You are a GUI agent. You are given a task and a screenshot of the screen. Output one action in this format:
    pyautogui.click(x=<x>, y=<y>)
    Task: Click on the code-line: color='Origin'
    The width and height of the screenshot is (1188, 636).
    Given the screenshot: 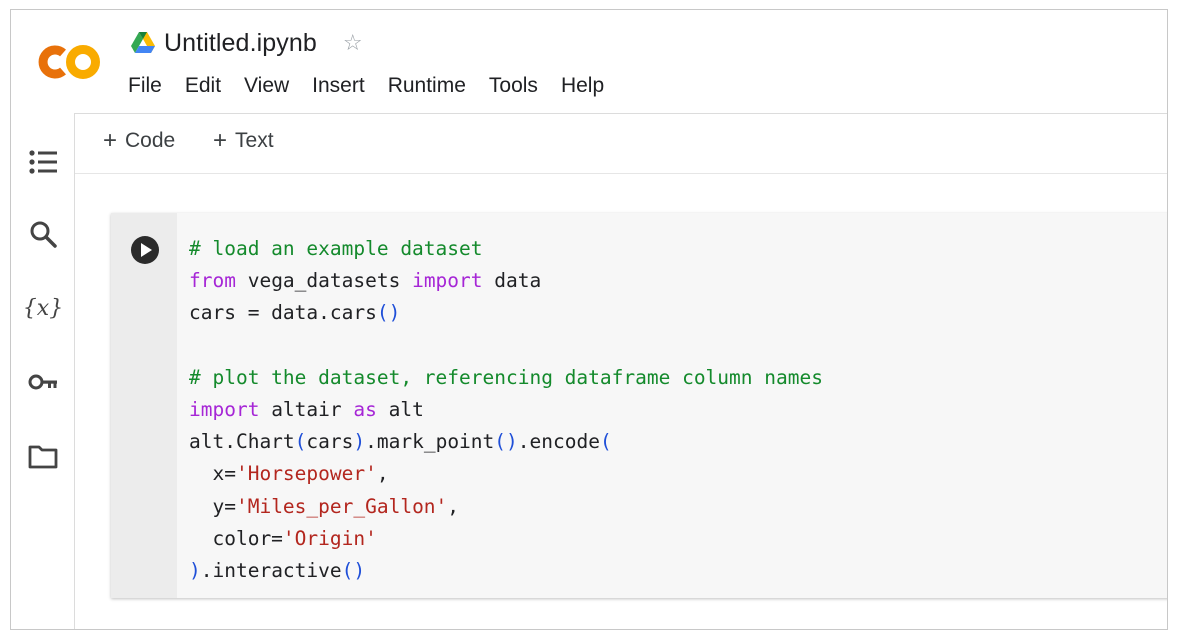 What is the action you would take?
    pyautogui.click(x=506, y=539)
    